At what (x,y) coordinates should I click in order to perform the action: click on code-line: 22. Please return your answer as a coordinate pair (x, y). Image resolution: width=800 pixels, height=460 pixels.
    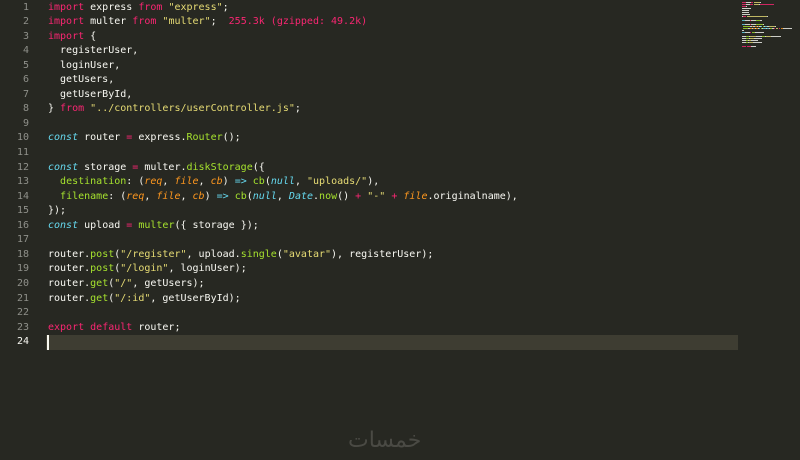
    Looking at the image, I should click on (370, 313).